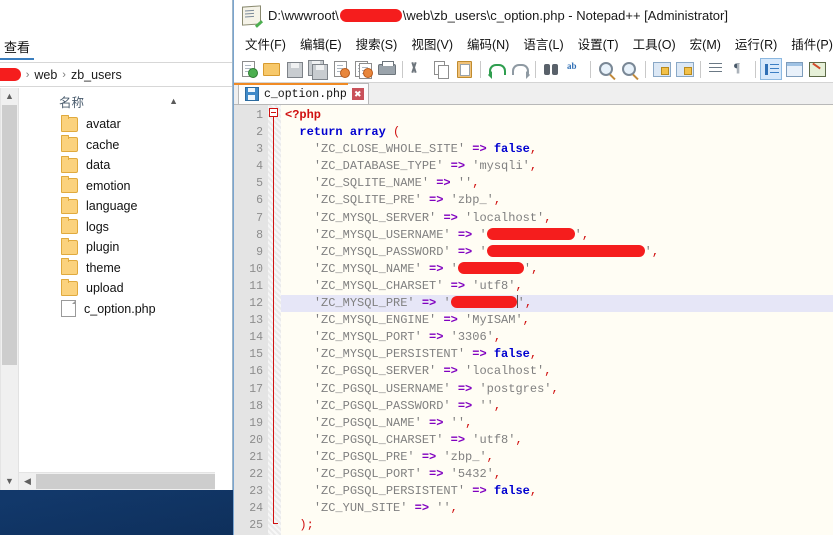 This screenshot has width=833, height=535. Describe the element at coordinates (9, 481) in the screenshot. I see `scroll-down-icon: ▼` at that location.